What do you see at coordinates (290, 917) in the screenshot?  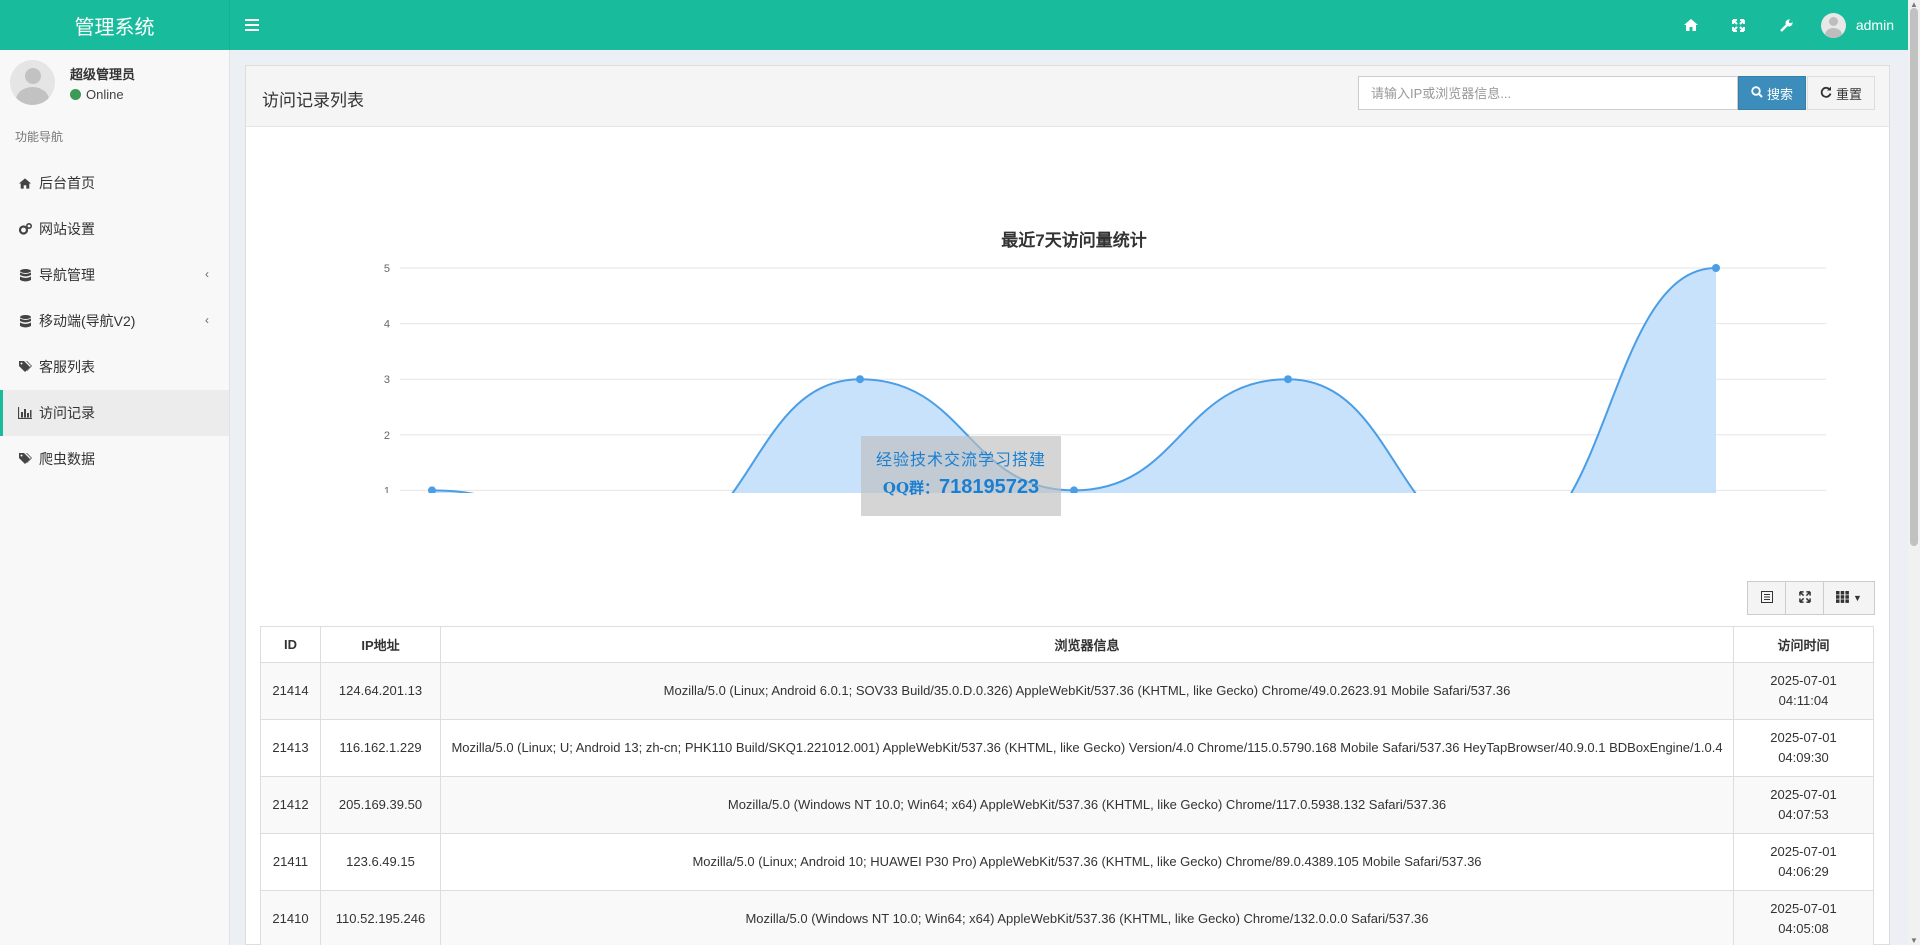 I see `cell-id: 21410` at bounding box center [290, 917].